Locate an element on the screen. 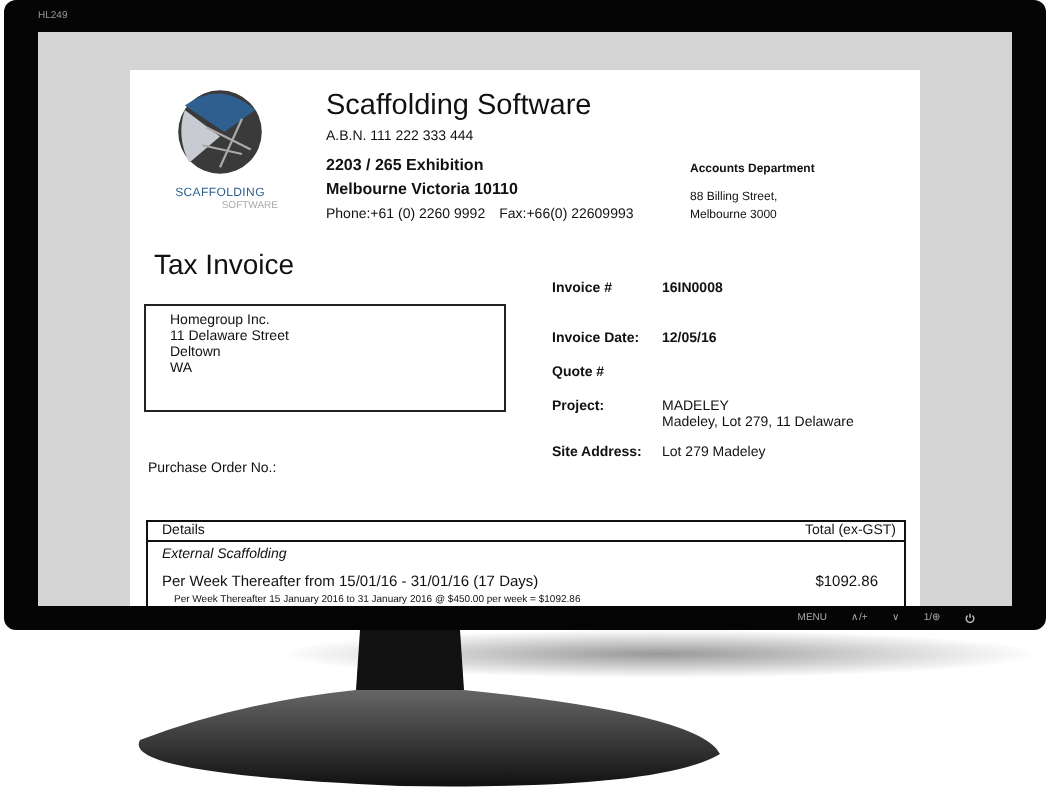  logo-icon is located at coordinates (220, 132).